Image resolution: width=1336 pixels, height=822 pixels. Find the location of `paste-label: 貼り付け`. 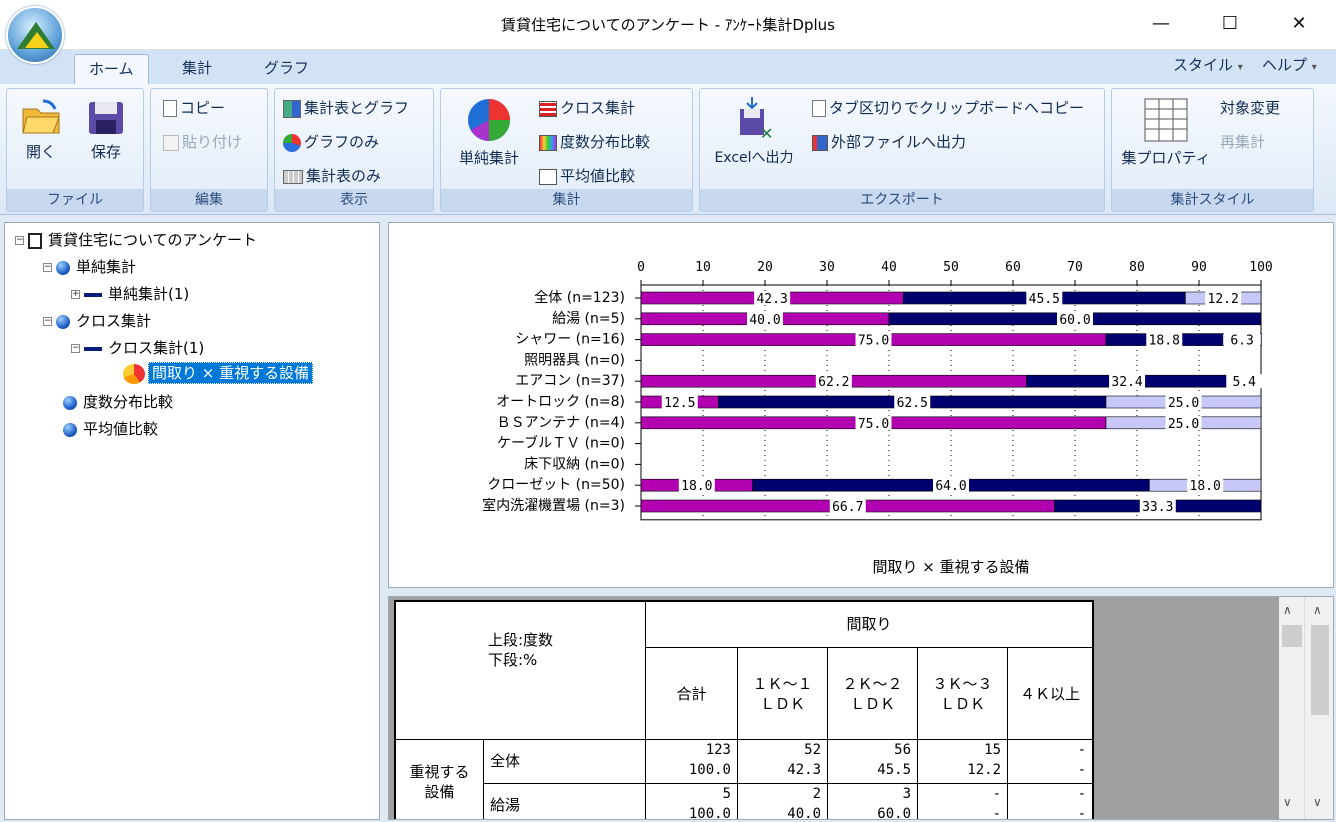

paste-label: 貼り付け is located at coordinates (212, 142).